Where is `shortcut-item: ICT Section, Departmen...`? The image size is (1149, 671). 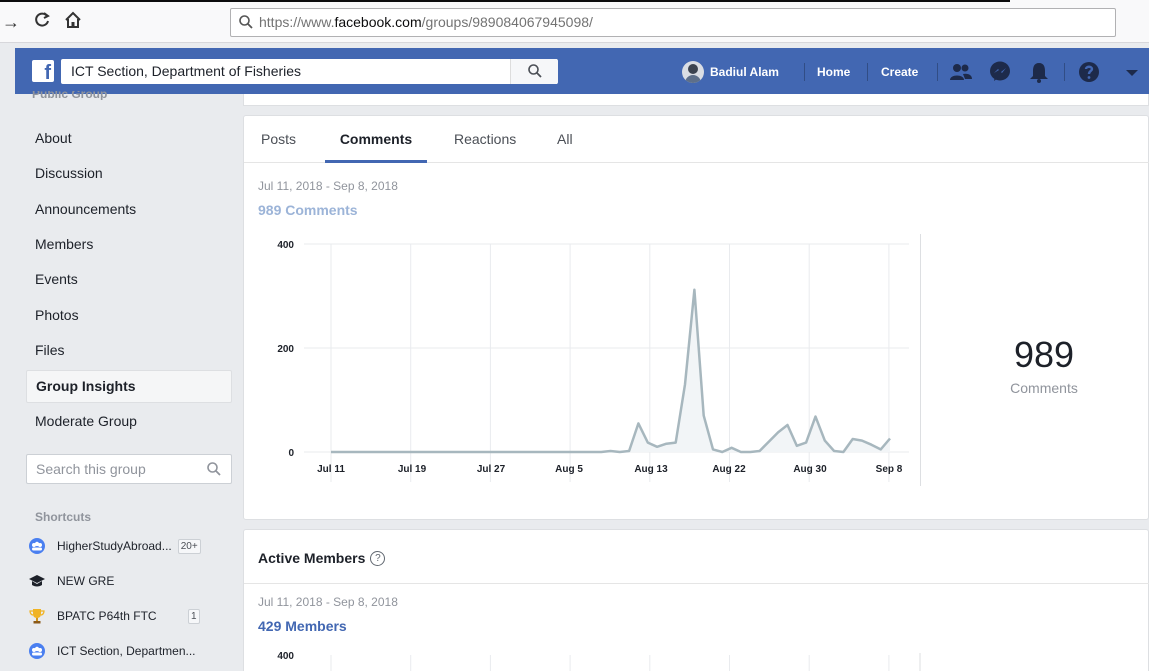
shortcut-item: ICT Section, Departmen... is located at coordinates (133, 651).